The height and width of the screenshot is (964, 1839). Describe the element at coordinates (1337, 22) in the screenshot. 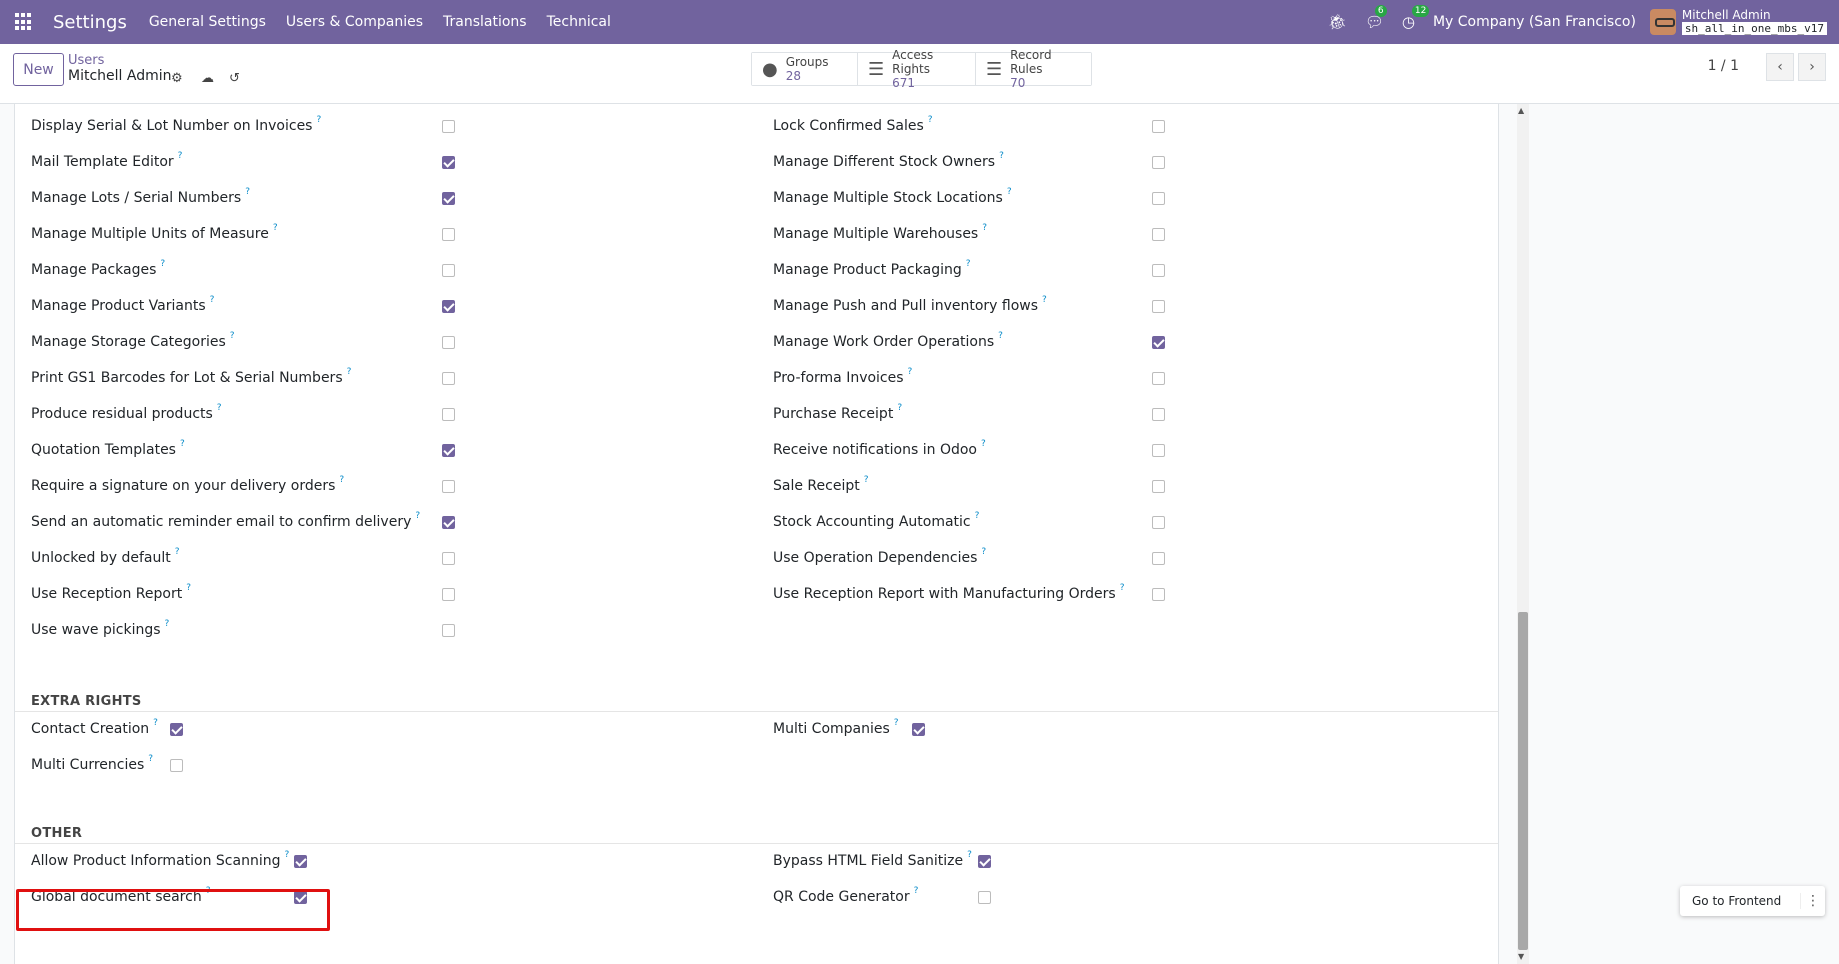

I see `bug-icon: 🐞︎` at that location.